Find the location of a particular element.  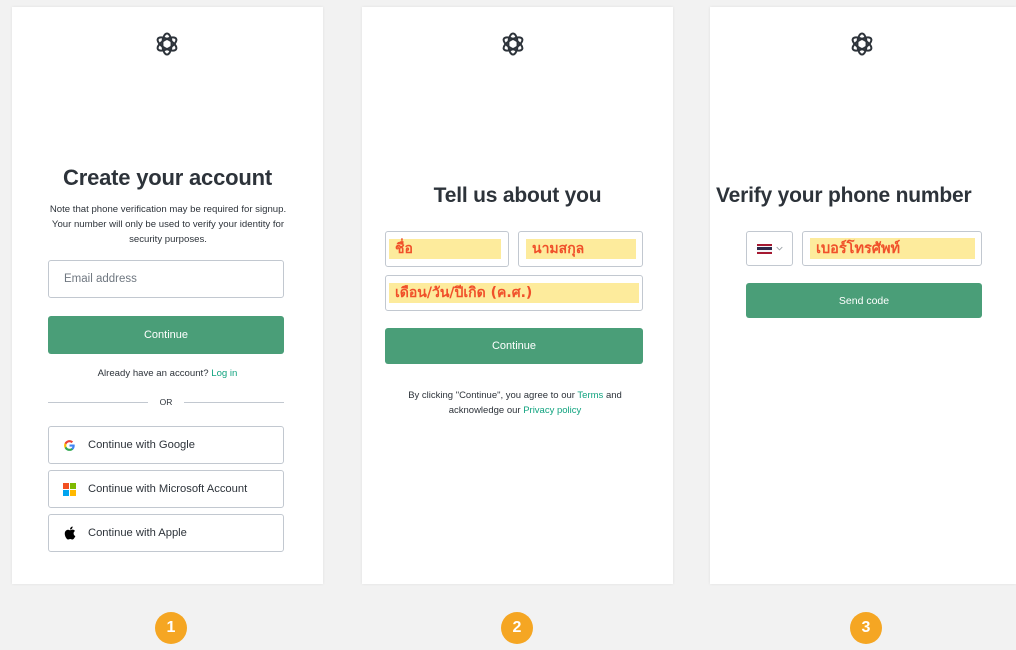

google-label: Continue with Google is located at coordinates (141, 445).